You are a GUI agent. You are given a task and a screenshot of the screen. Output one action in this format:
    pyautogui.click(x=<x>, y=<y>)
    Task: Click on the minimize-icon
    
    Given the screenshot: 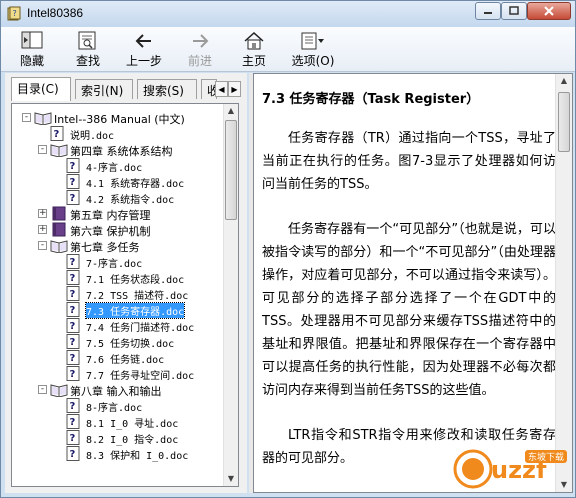 What is the action you would take?
    pyautogui.click(x=488, y=13)
    